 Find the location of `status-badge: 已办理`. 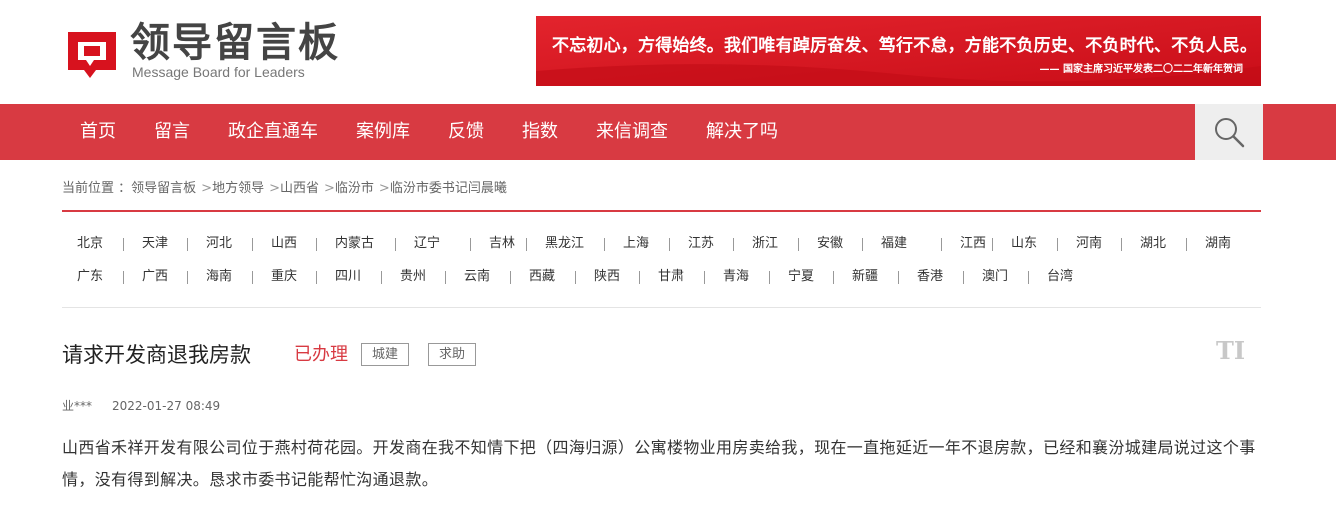

status-badge: 已办理 is located at coordinates (321, 354).